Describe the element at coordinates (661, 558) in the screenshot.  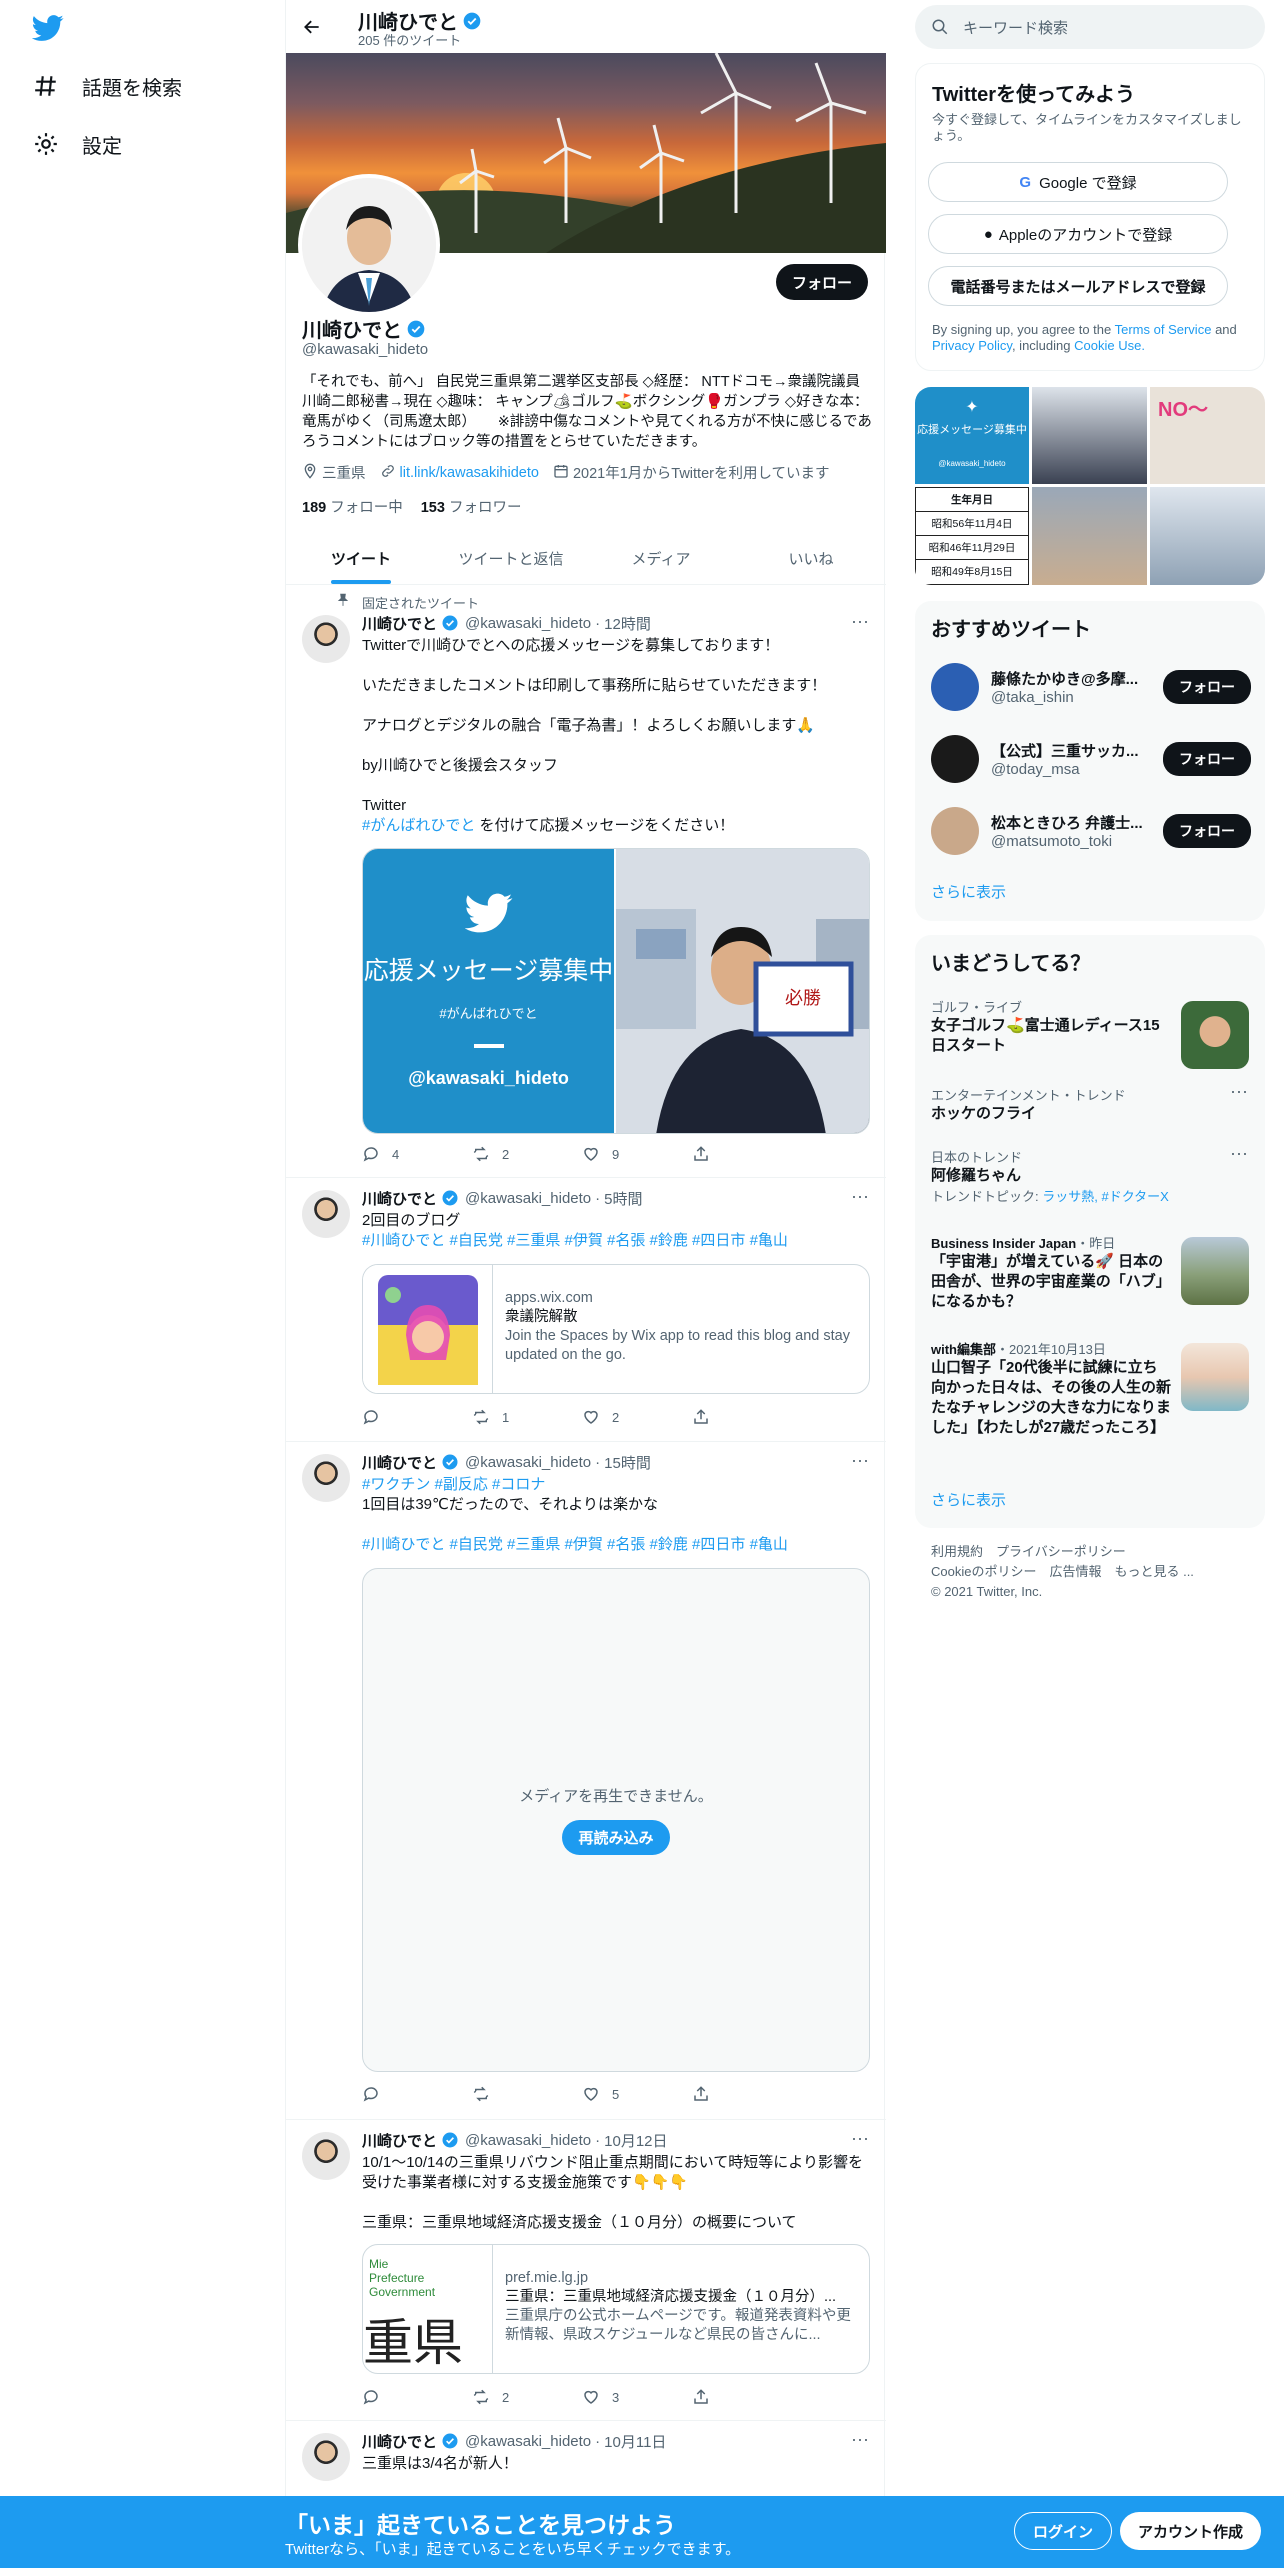
I see `tab-media: メディア` at that location.